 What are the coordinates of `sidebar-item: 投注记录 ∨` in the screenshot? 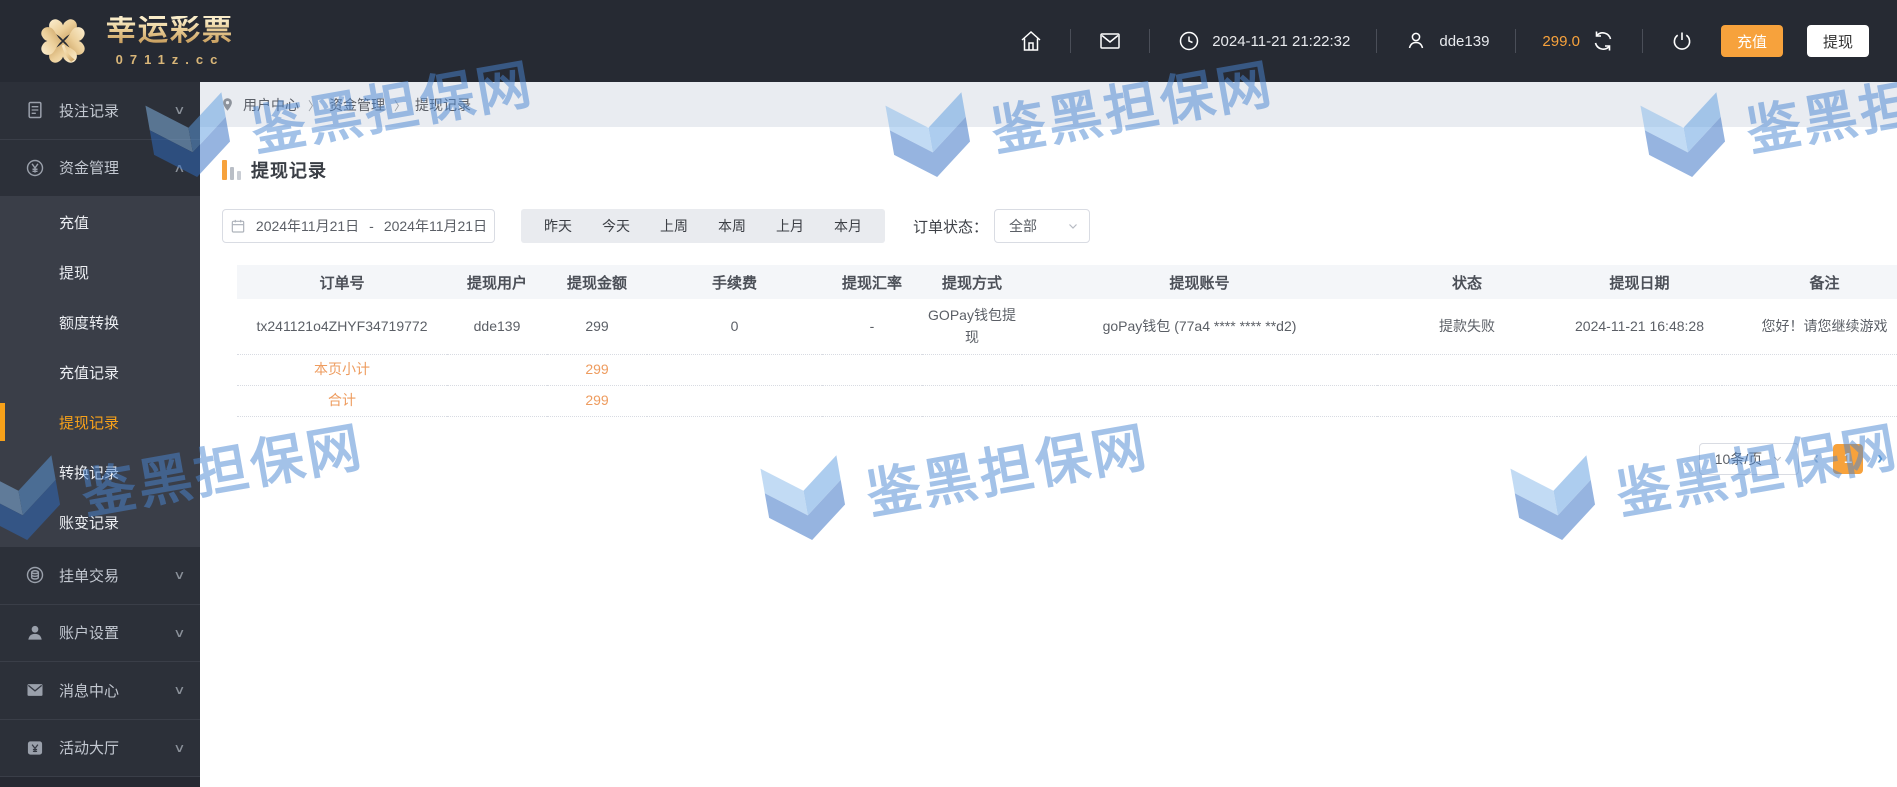 It's located at (100, 111).